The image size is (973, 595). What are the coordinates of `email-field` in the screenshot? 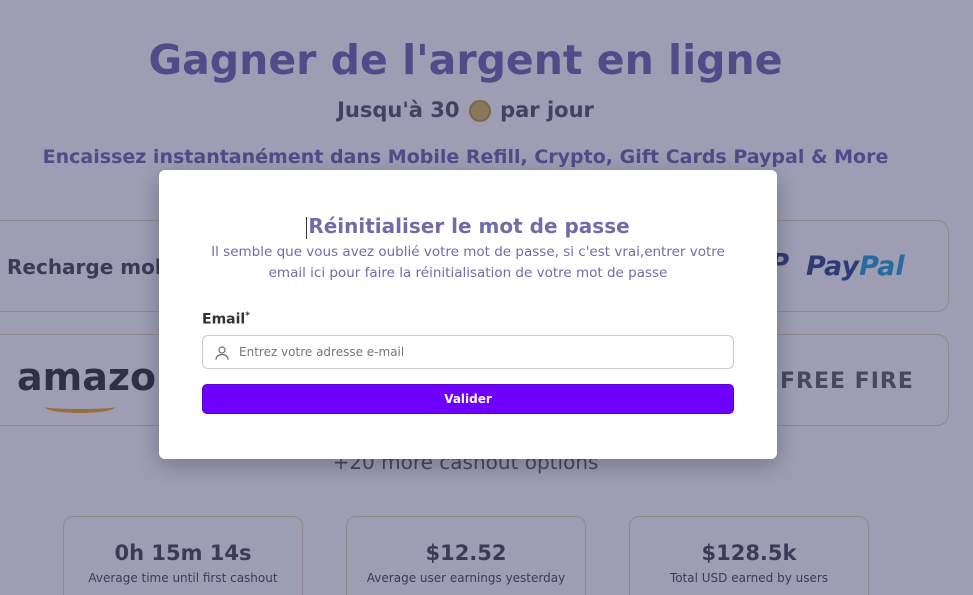 It's located at (468, 352).